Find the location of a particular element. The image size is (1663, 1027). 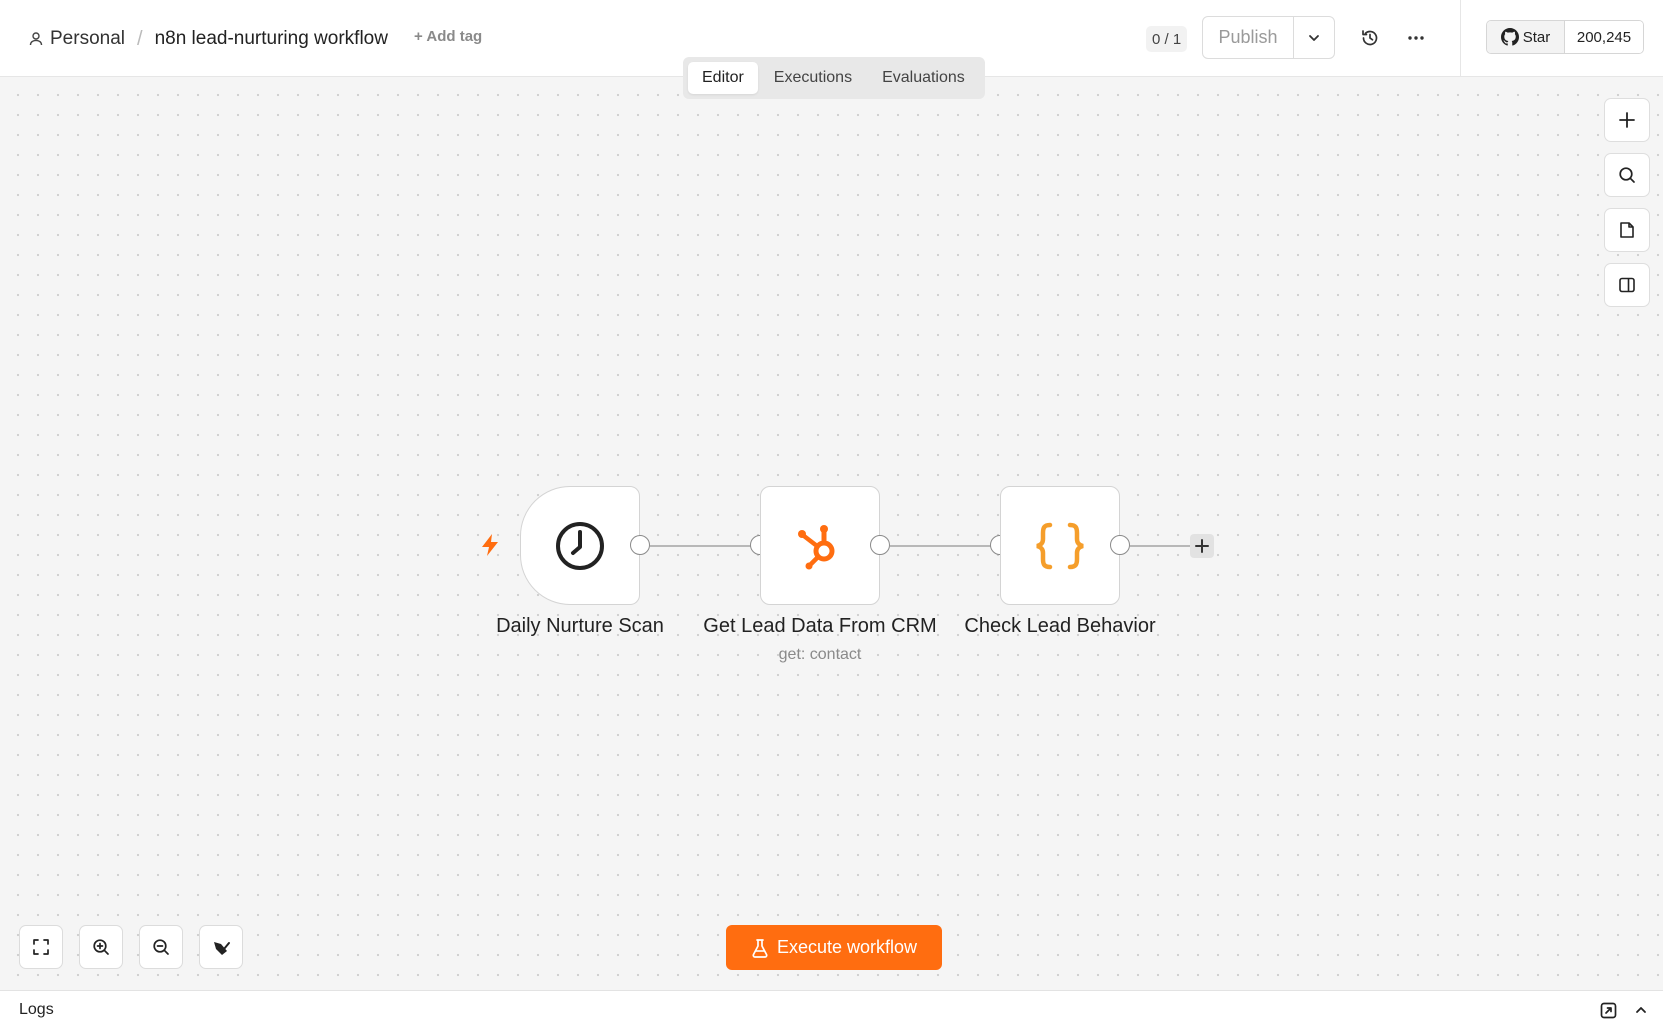

panel-right-icon is located at coordinates (1627, 285).